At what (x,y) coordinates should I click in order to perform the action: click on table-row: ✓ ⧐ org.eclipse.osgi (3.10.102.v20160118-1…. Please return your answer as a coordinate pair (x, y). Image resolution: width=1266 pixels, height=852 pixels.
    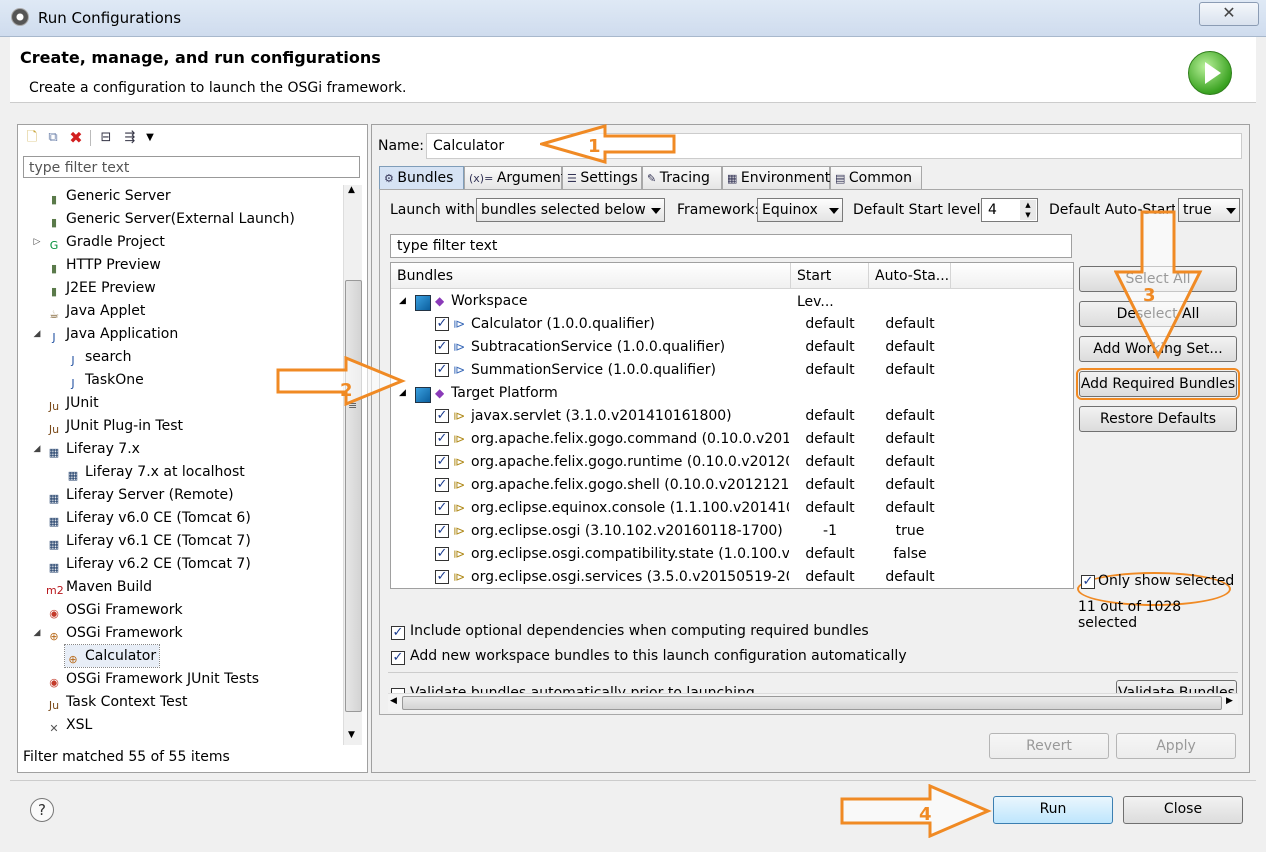
    Looking at the image, I should click on (732, 531).